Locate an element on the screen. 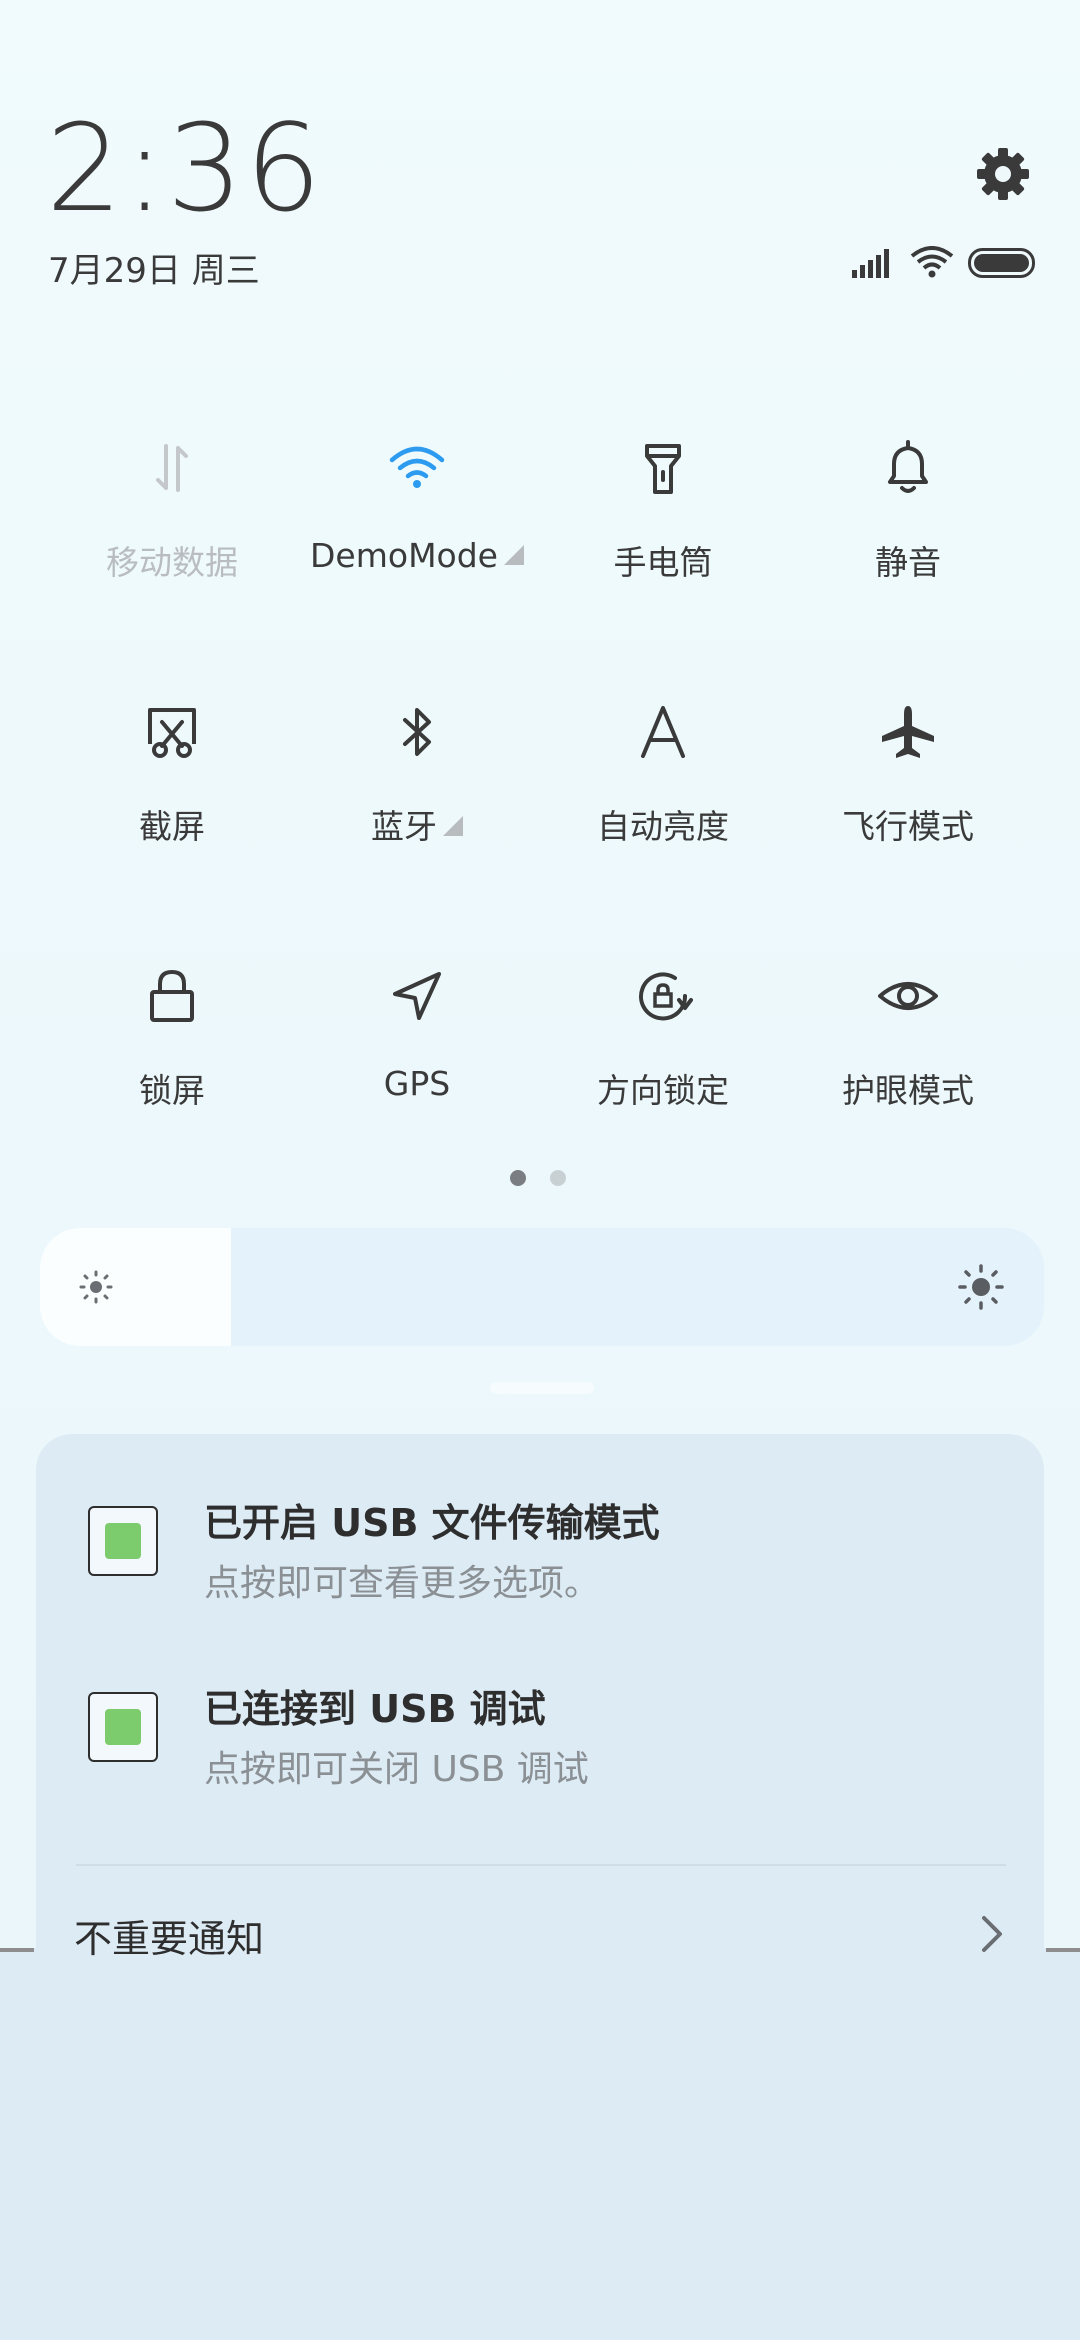 Image resolution: width=1080 pixels, height=2340 pixels. auto-brightness-icon is located at coordinates (663, 732).